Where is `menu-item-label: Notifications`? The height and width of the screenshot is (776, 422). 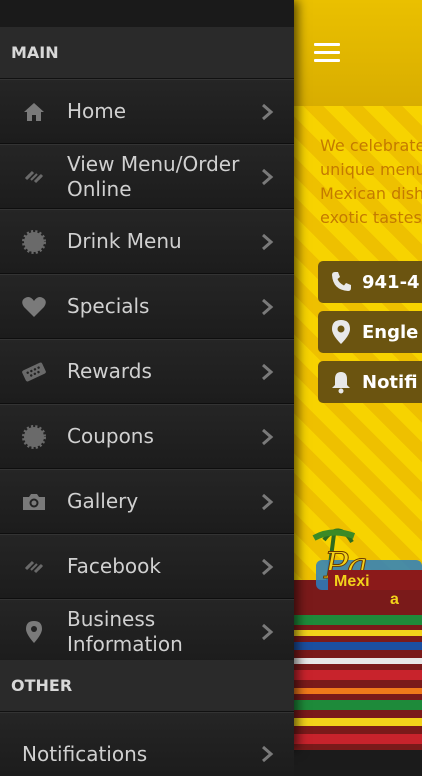
menu-item-label: Notifications is located at coordinates (85, 753).